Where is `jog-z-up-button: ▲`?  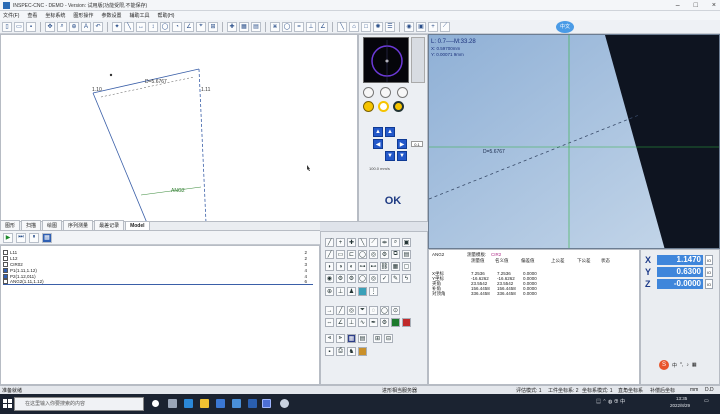 jog-z-up-button: ▲ is located at coordinates (378, 132).